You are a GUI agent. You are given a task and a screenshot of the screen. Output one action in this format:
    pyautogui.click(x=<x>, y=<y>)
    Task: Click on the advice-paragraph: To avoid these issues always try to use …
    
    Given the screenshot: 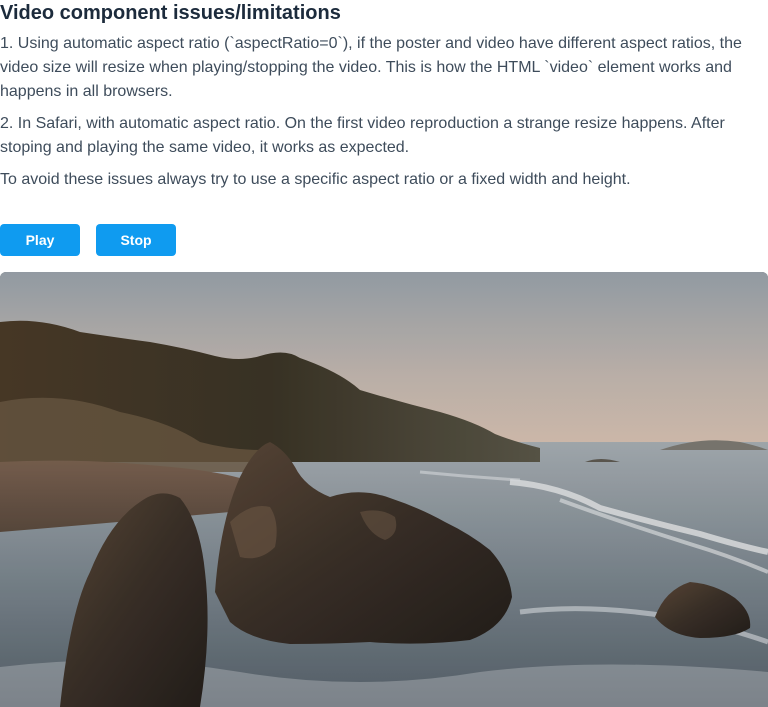 What is the action you would take?
    pyautogui.click(x=315, y=179)
    